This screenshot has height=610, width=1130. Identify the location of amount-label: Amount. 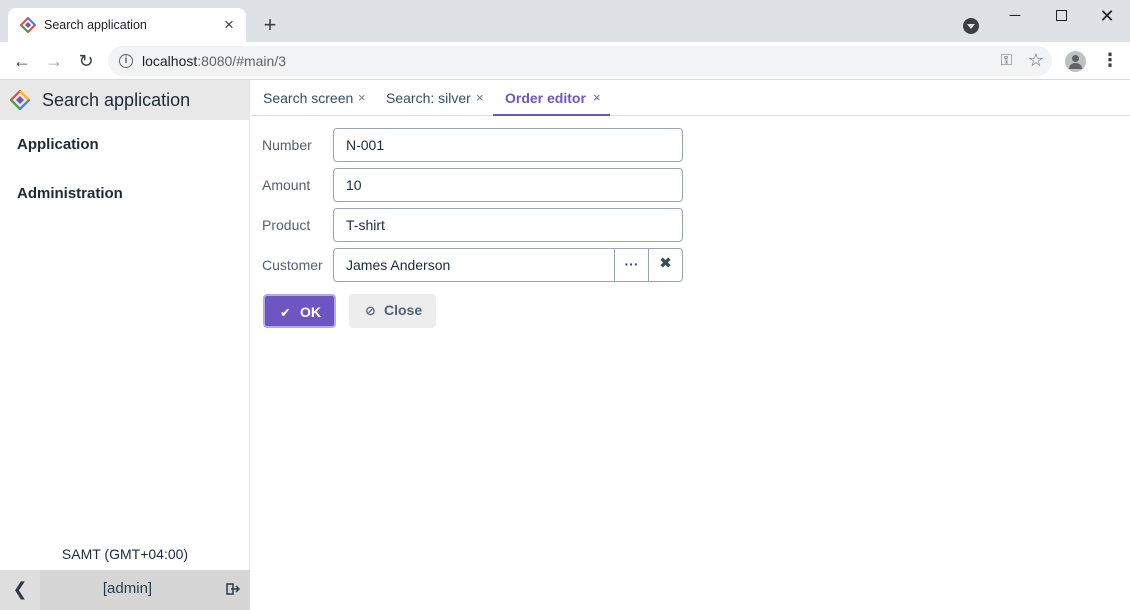
(286, 185).